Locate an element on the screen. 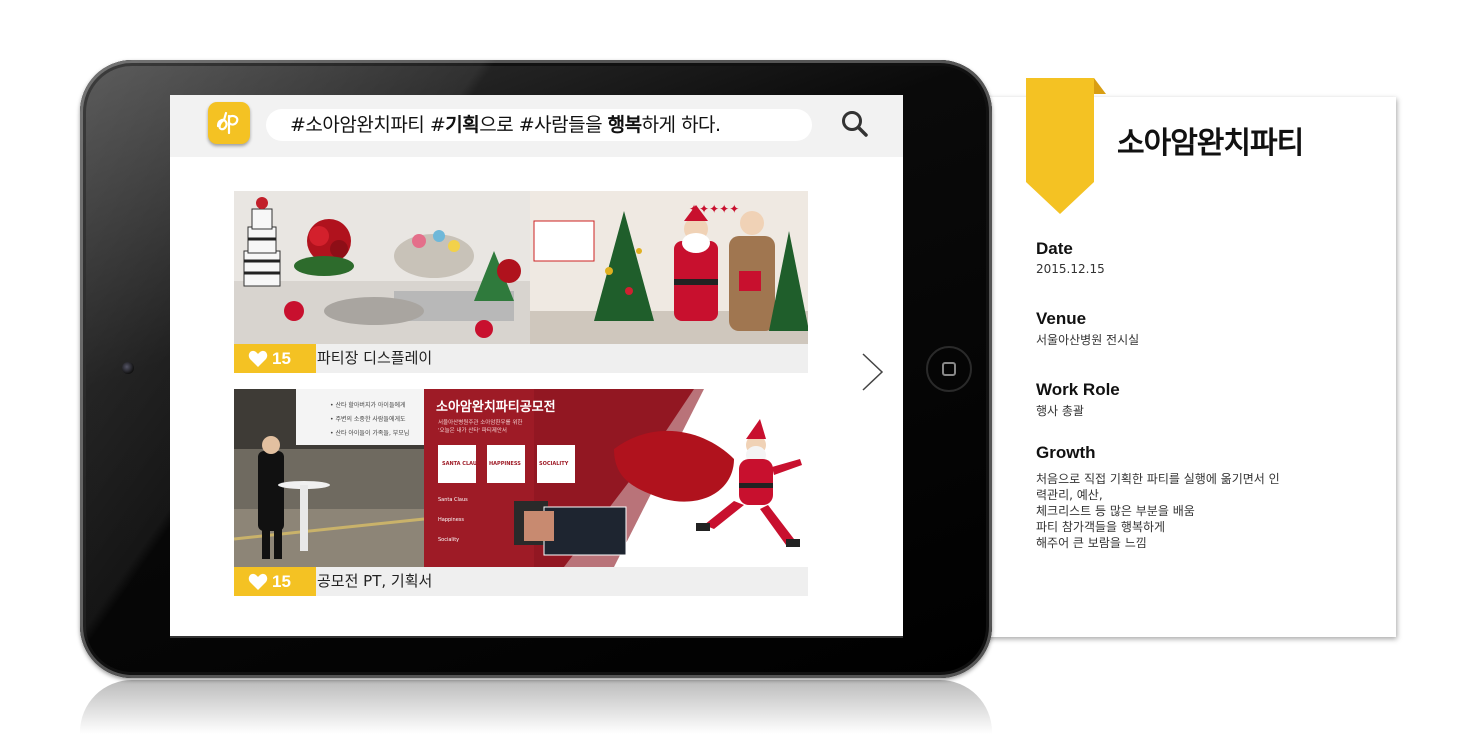  slide-list-item: Happiness is located at coordinates (451, 520).